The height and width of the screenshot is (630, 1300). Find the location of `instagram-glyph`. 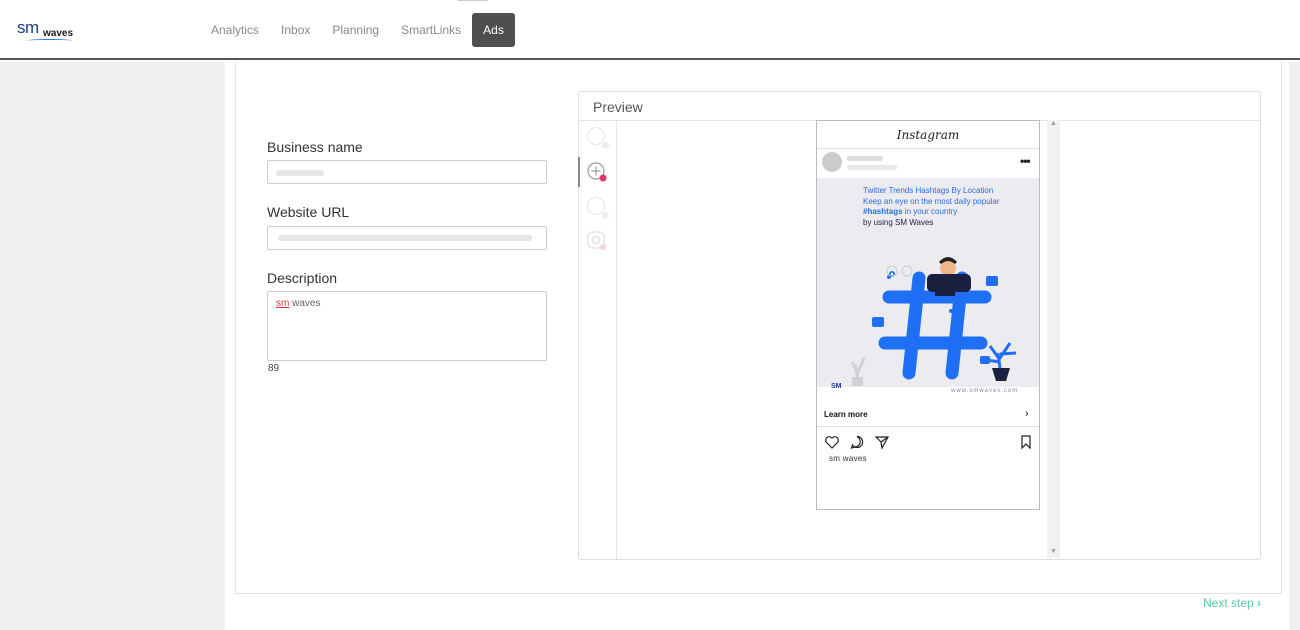

instagram-glyph is located at coordinates (596, 240).